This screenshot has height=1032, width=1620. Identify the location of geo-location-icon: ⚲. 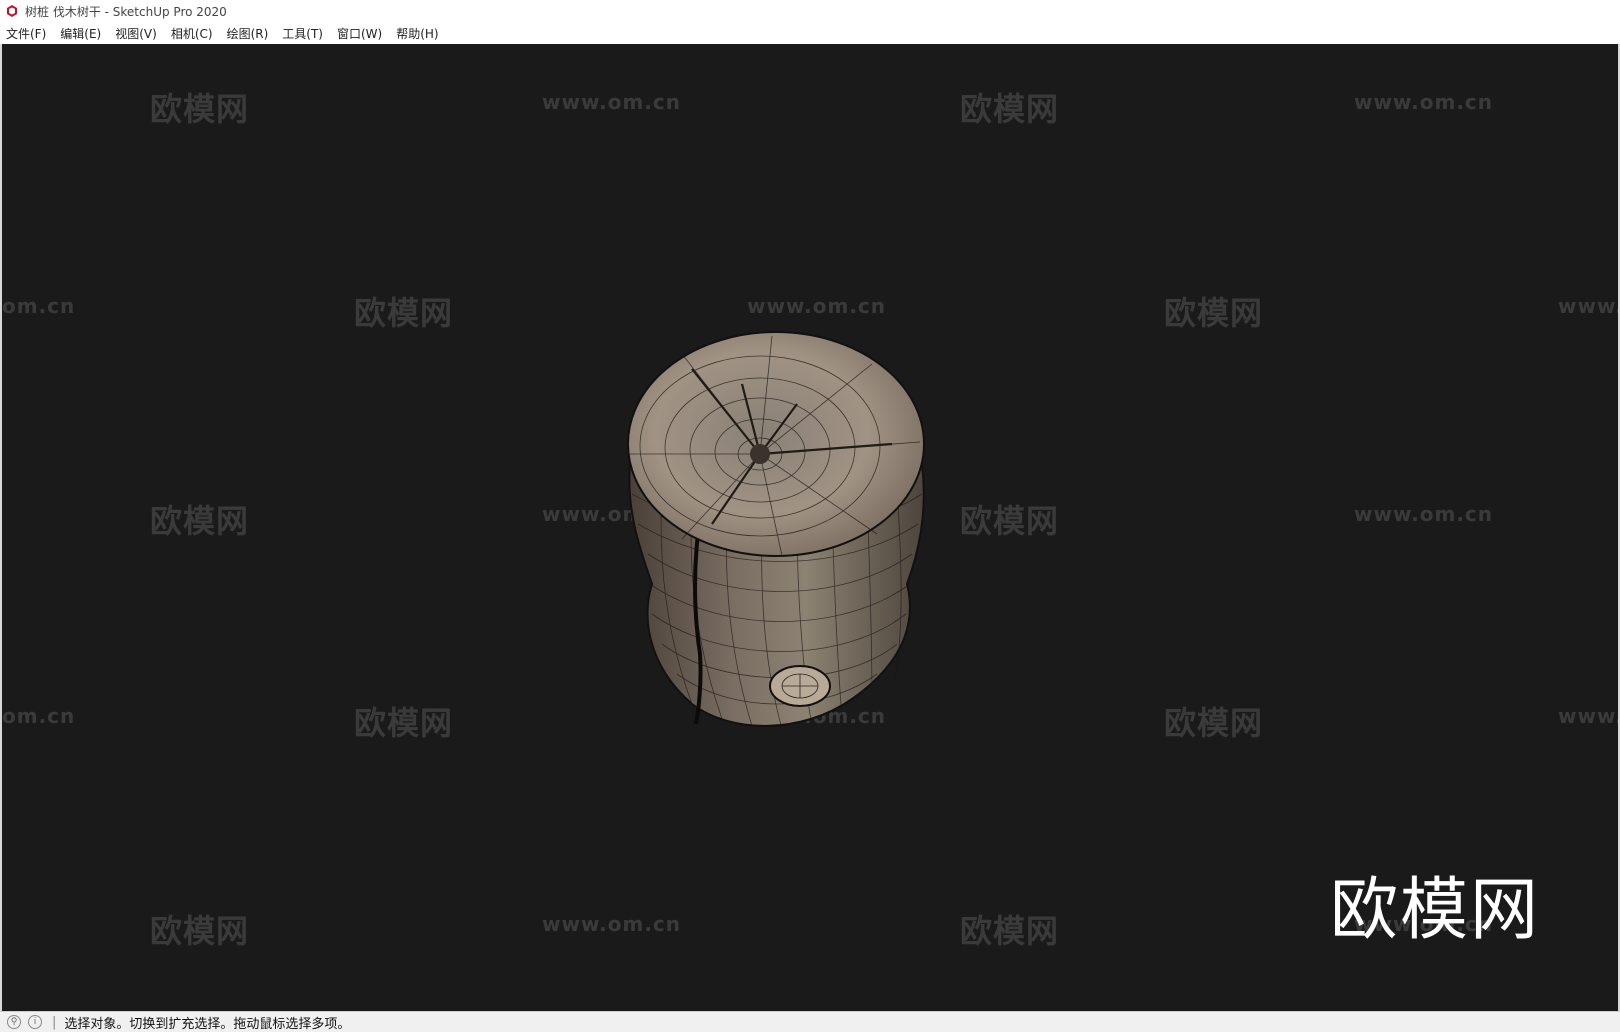
(14, 1022).